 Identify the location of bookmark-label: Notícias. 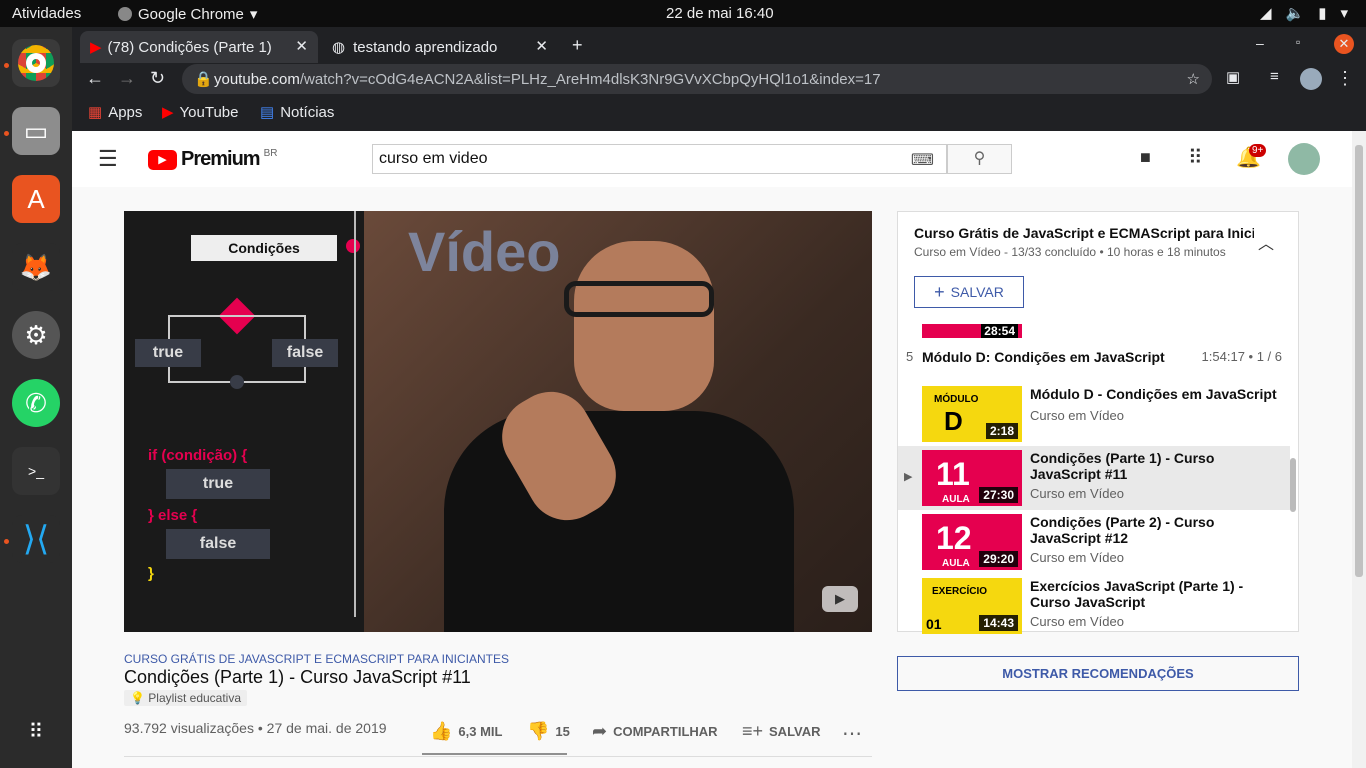
(307, 112).